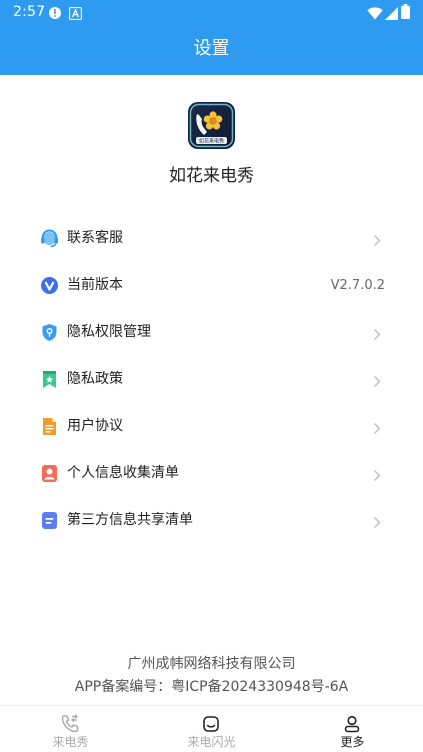  What do you see at coordinates (123, 473) in the screenshot?
I see `menu-label: 个人信息收集清单` at bounding box center [123, 473].